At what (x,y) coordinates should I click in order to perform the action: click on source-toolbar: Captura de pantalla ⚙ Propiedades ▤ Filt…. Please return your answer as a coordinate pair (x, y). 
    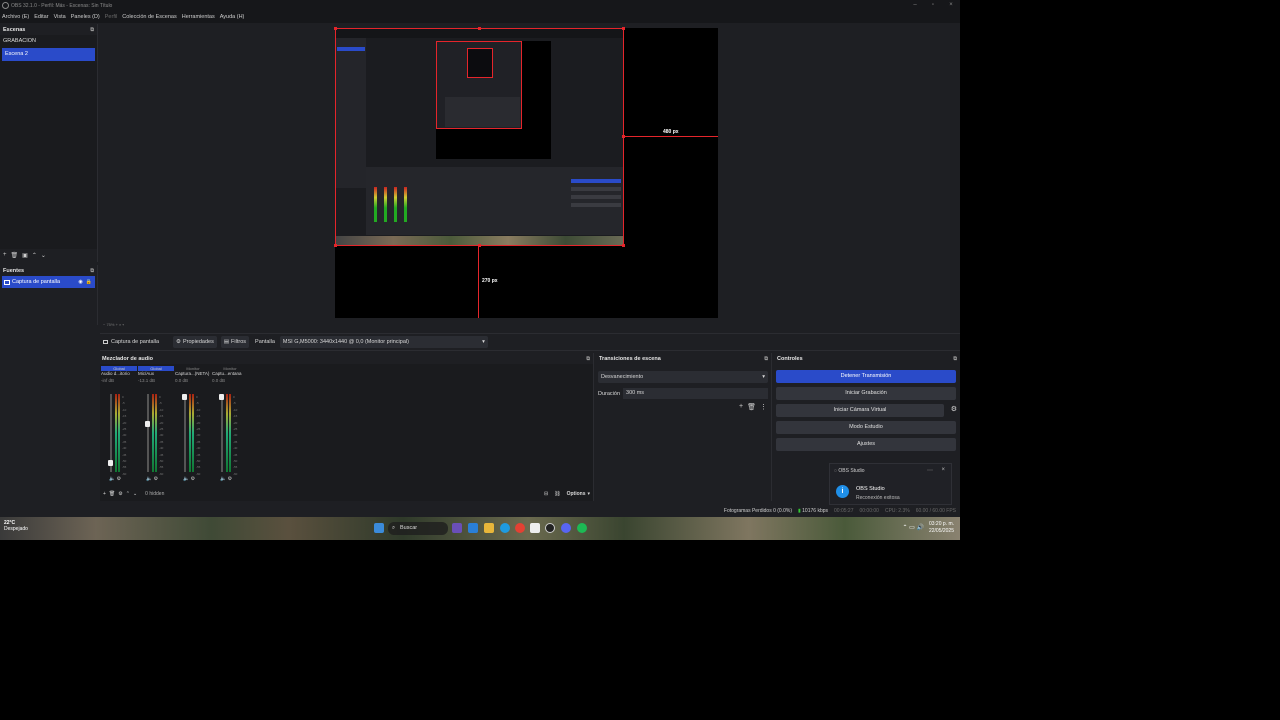
    Looking at the image, I should click on (530, 342).